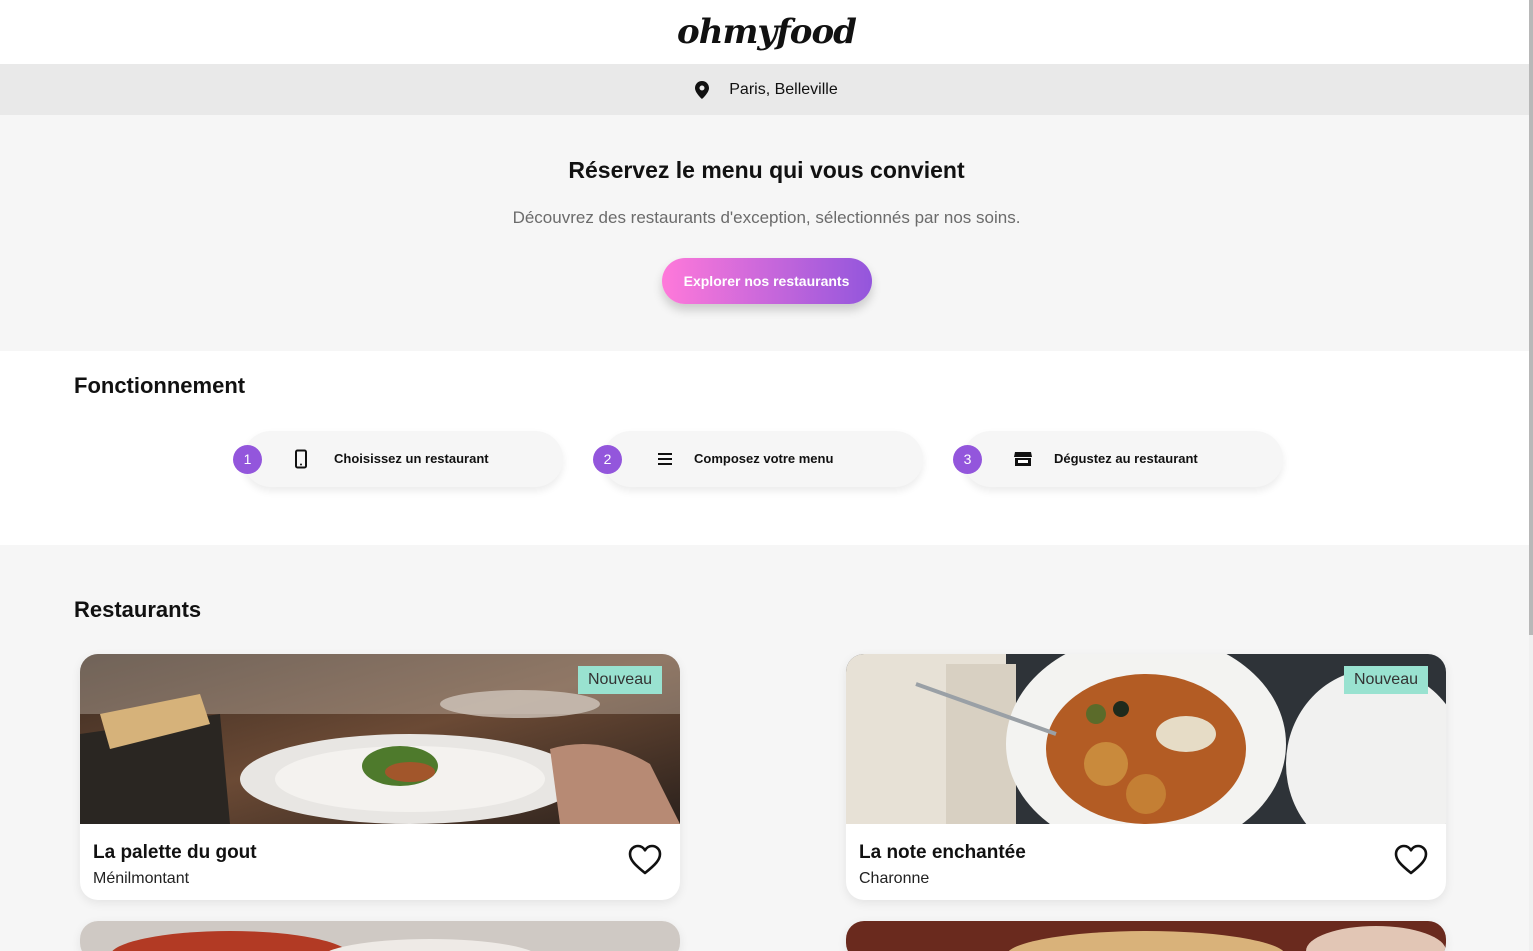  What do you see at coordinates (247, 459) in the screenshot?
I see `step-number: 1` at bounding box center [247, 459].